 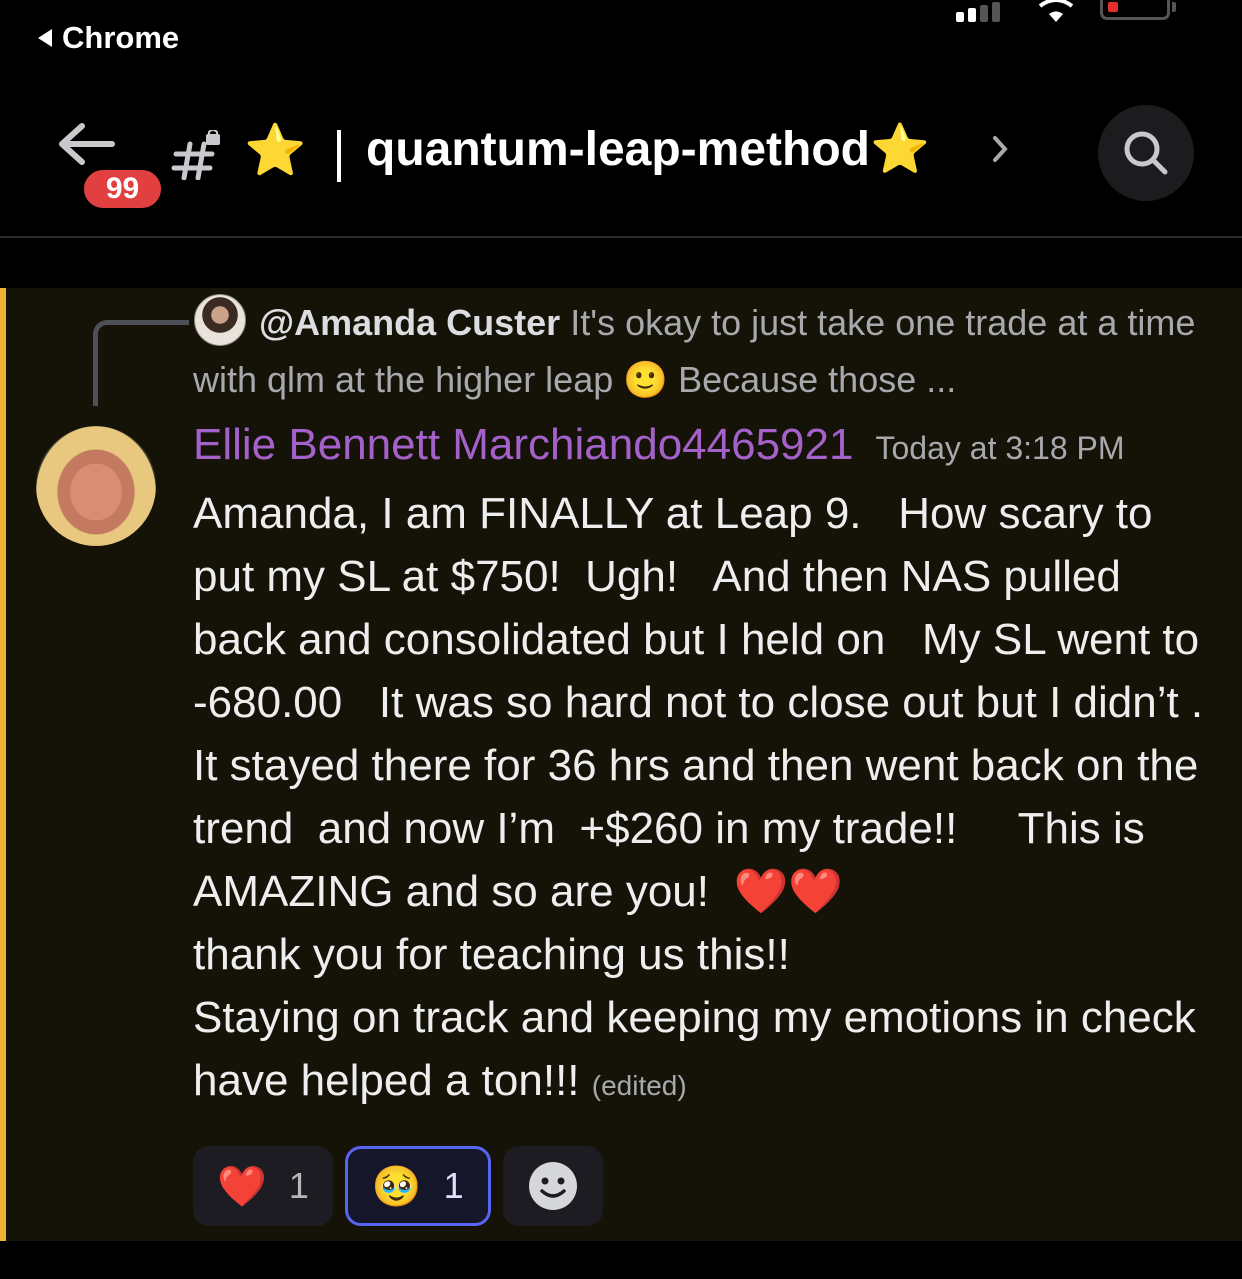 What do you see at coordinates (523, 444) in the screenshot?
I see `message-author: Ellie Bennett Marchiando4465921` at bounding box center [523, 444].